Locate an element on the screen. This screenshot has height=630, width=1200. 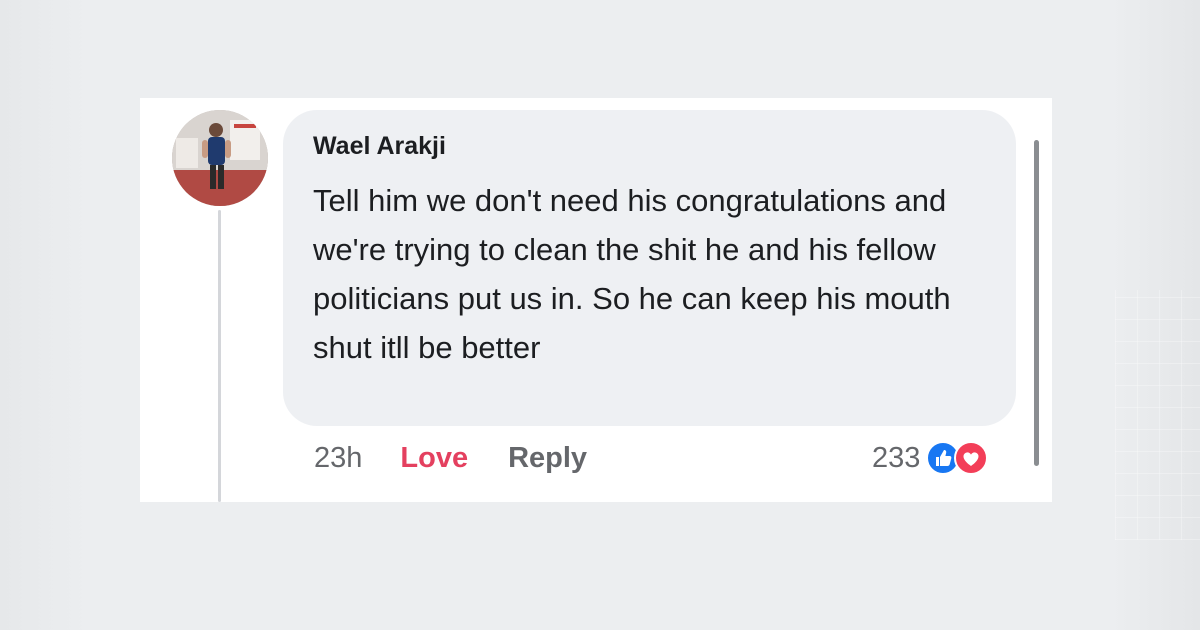
reaction-count: 233 is located at coordinates (896, 457).